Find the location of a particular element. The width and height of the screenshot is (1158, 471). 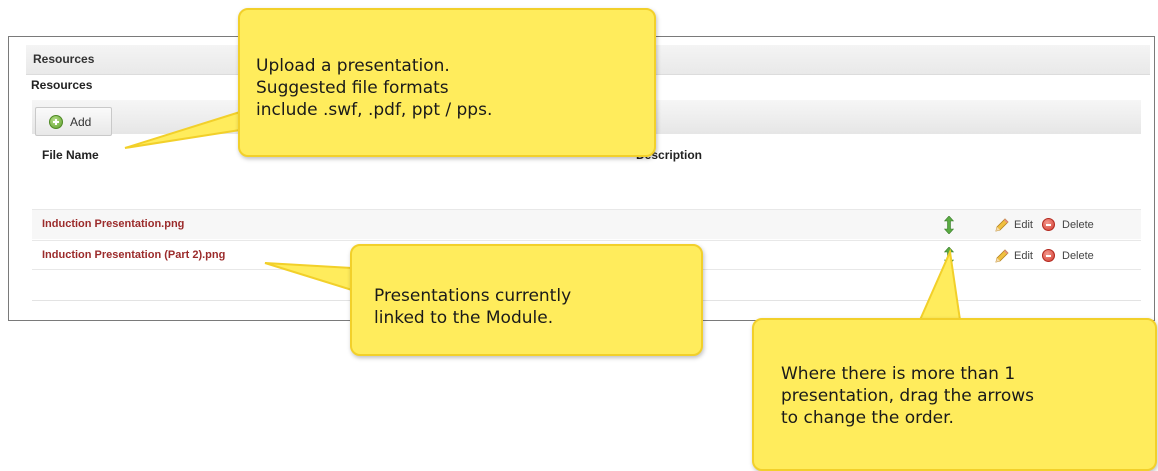

callout-line: presentation, drag the arrows is located at coordinates (907, 396).